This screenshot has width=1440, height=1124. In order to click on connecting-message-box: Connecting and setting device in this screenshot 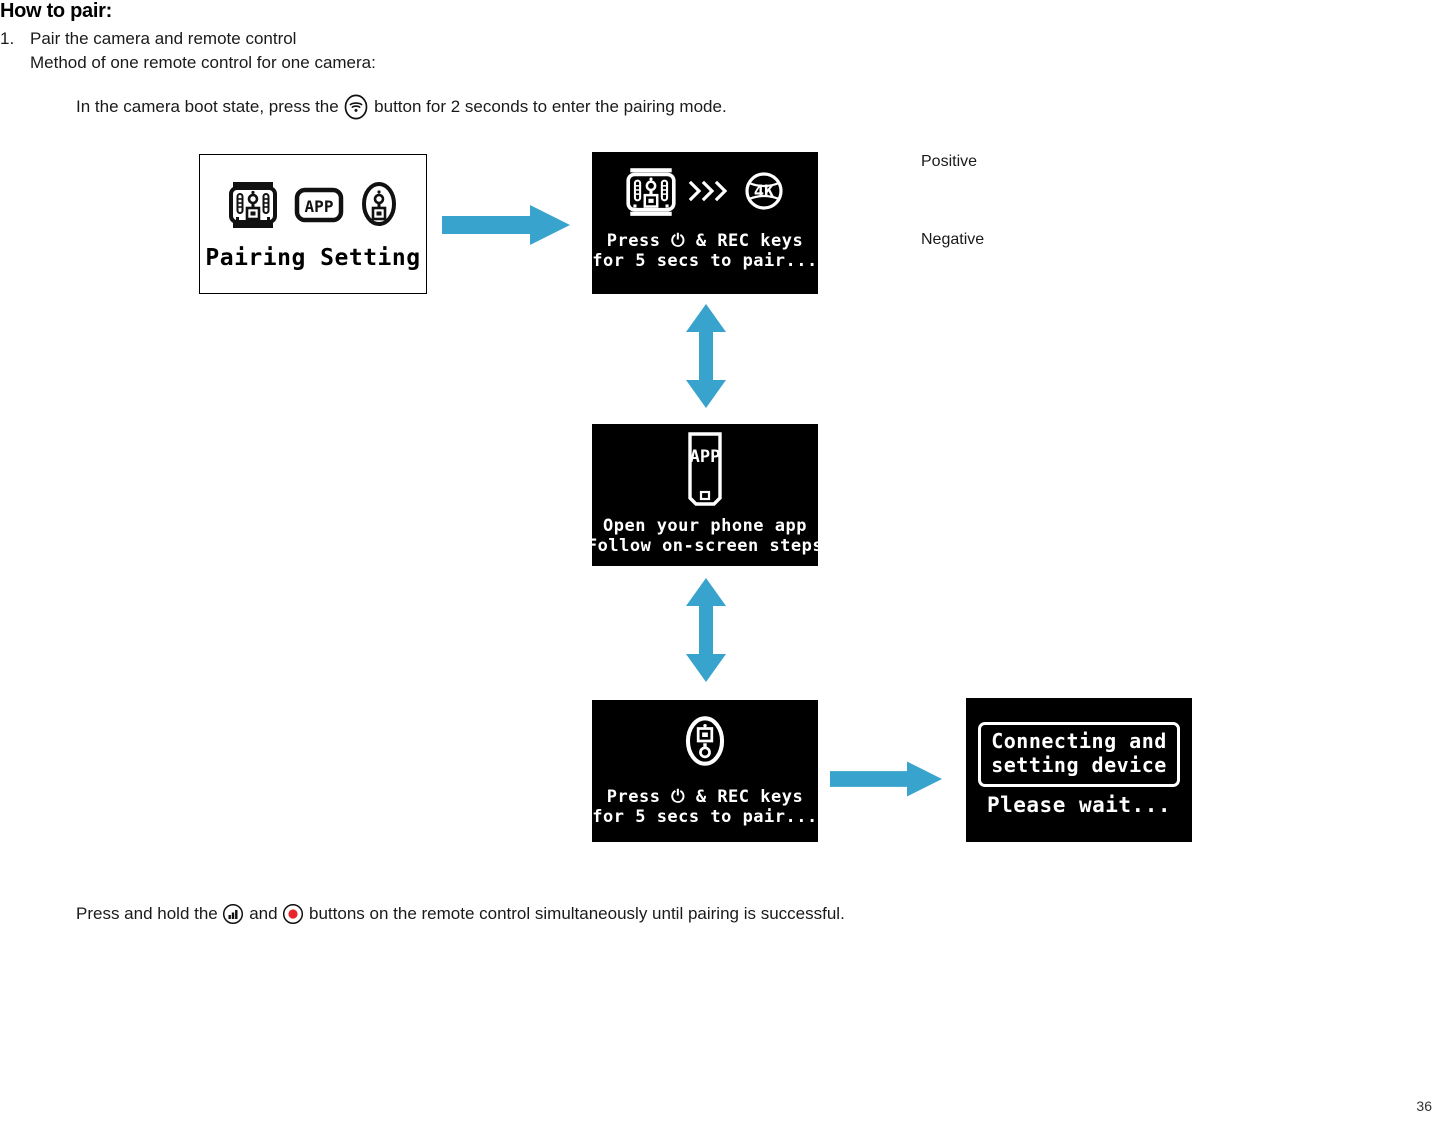, I will do `click(1079, 755)`.